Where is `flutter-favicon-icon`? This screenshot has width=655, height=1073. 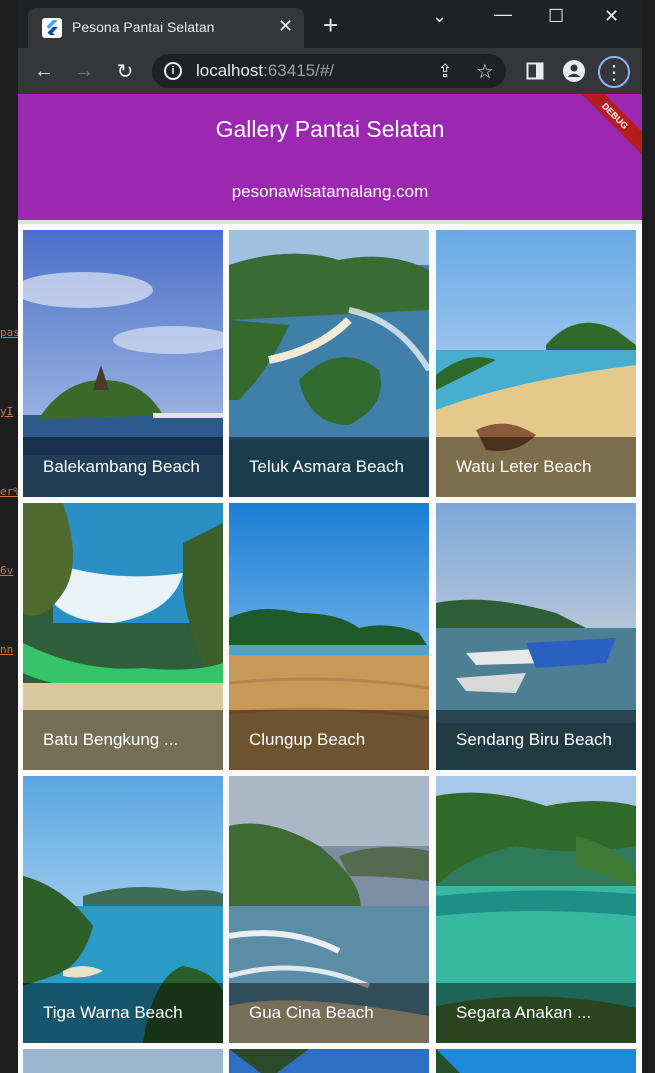
flutter-favicon-icon is located at coordinates (52, 28).